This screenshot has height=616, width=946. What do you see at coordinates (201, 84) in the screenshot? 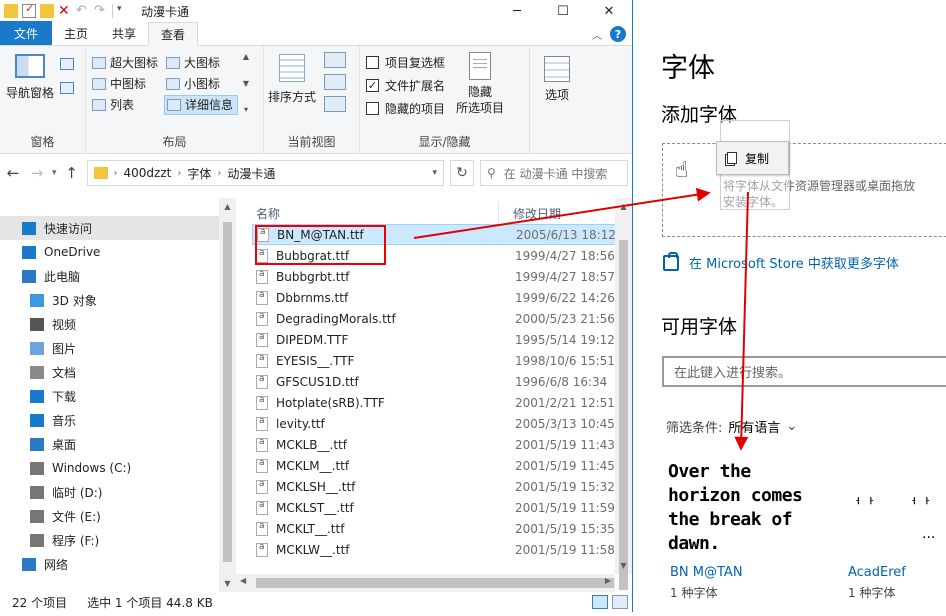
I see `layout-small-icons: 小图标` at bounding box center [201, 84].